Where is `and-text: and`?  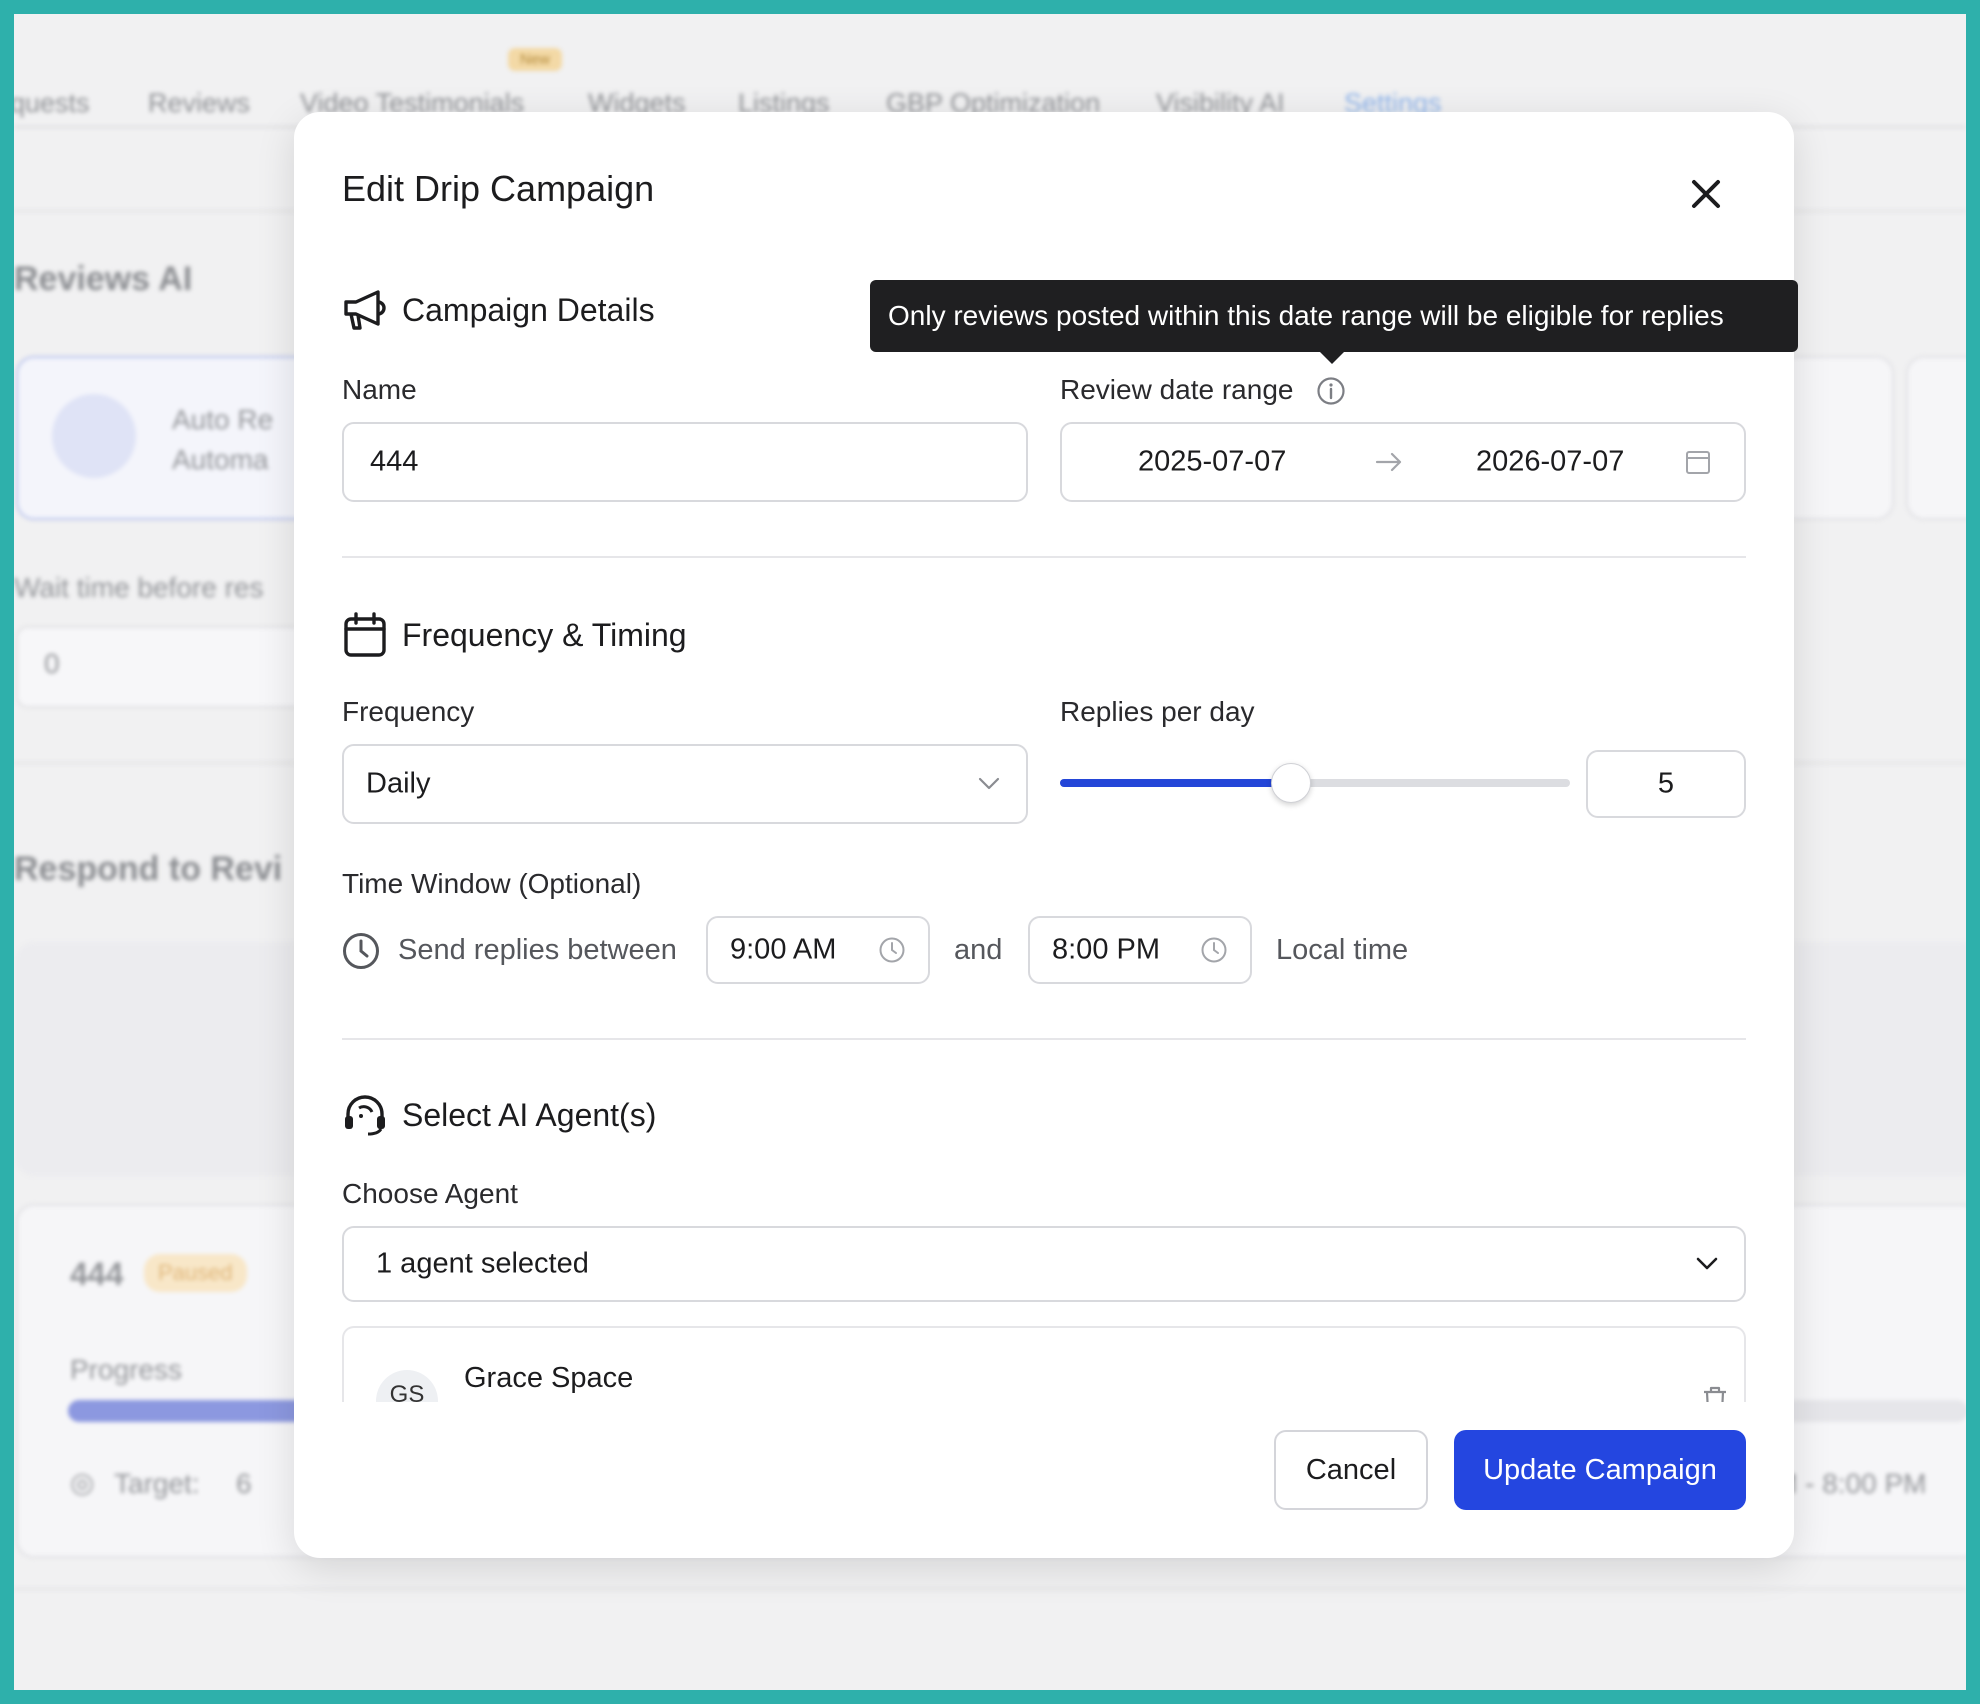
and-text: and is located at coordinates (978, 950).